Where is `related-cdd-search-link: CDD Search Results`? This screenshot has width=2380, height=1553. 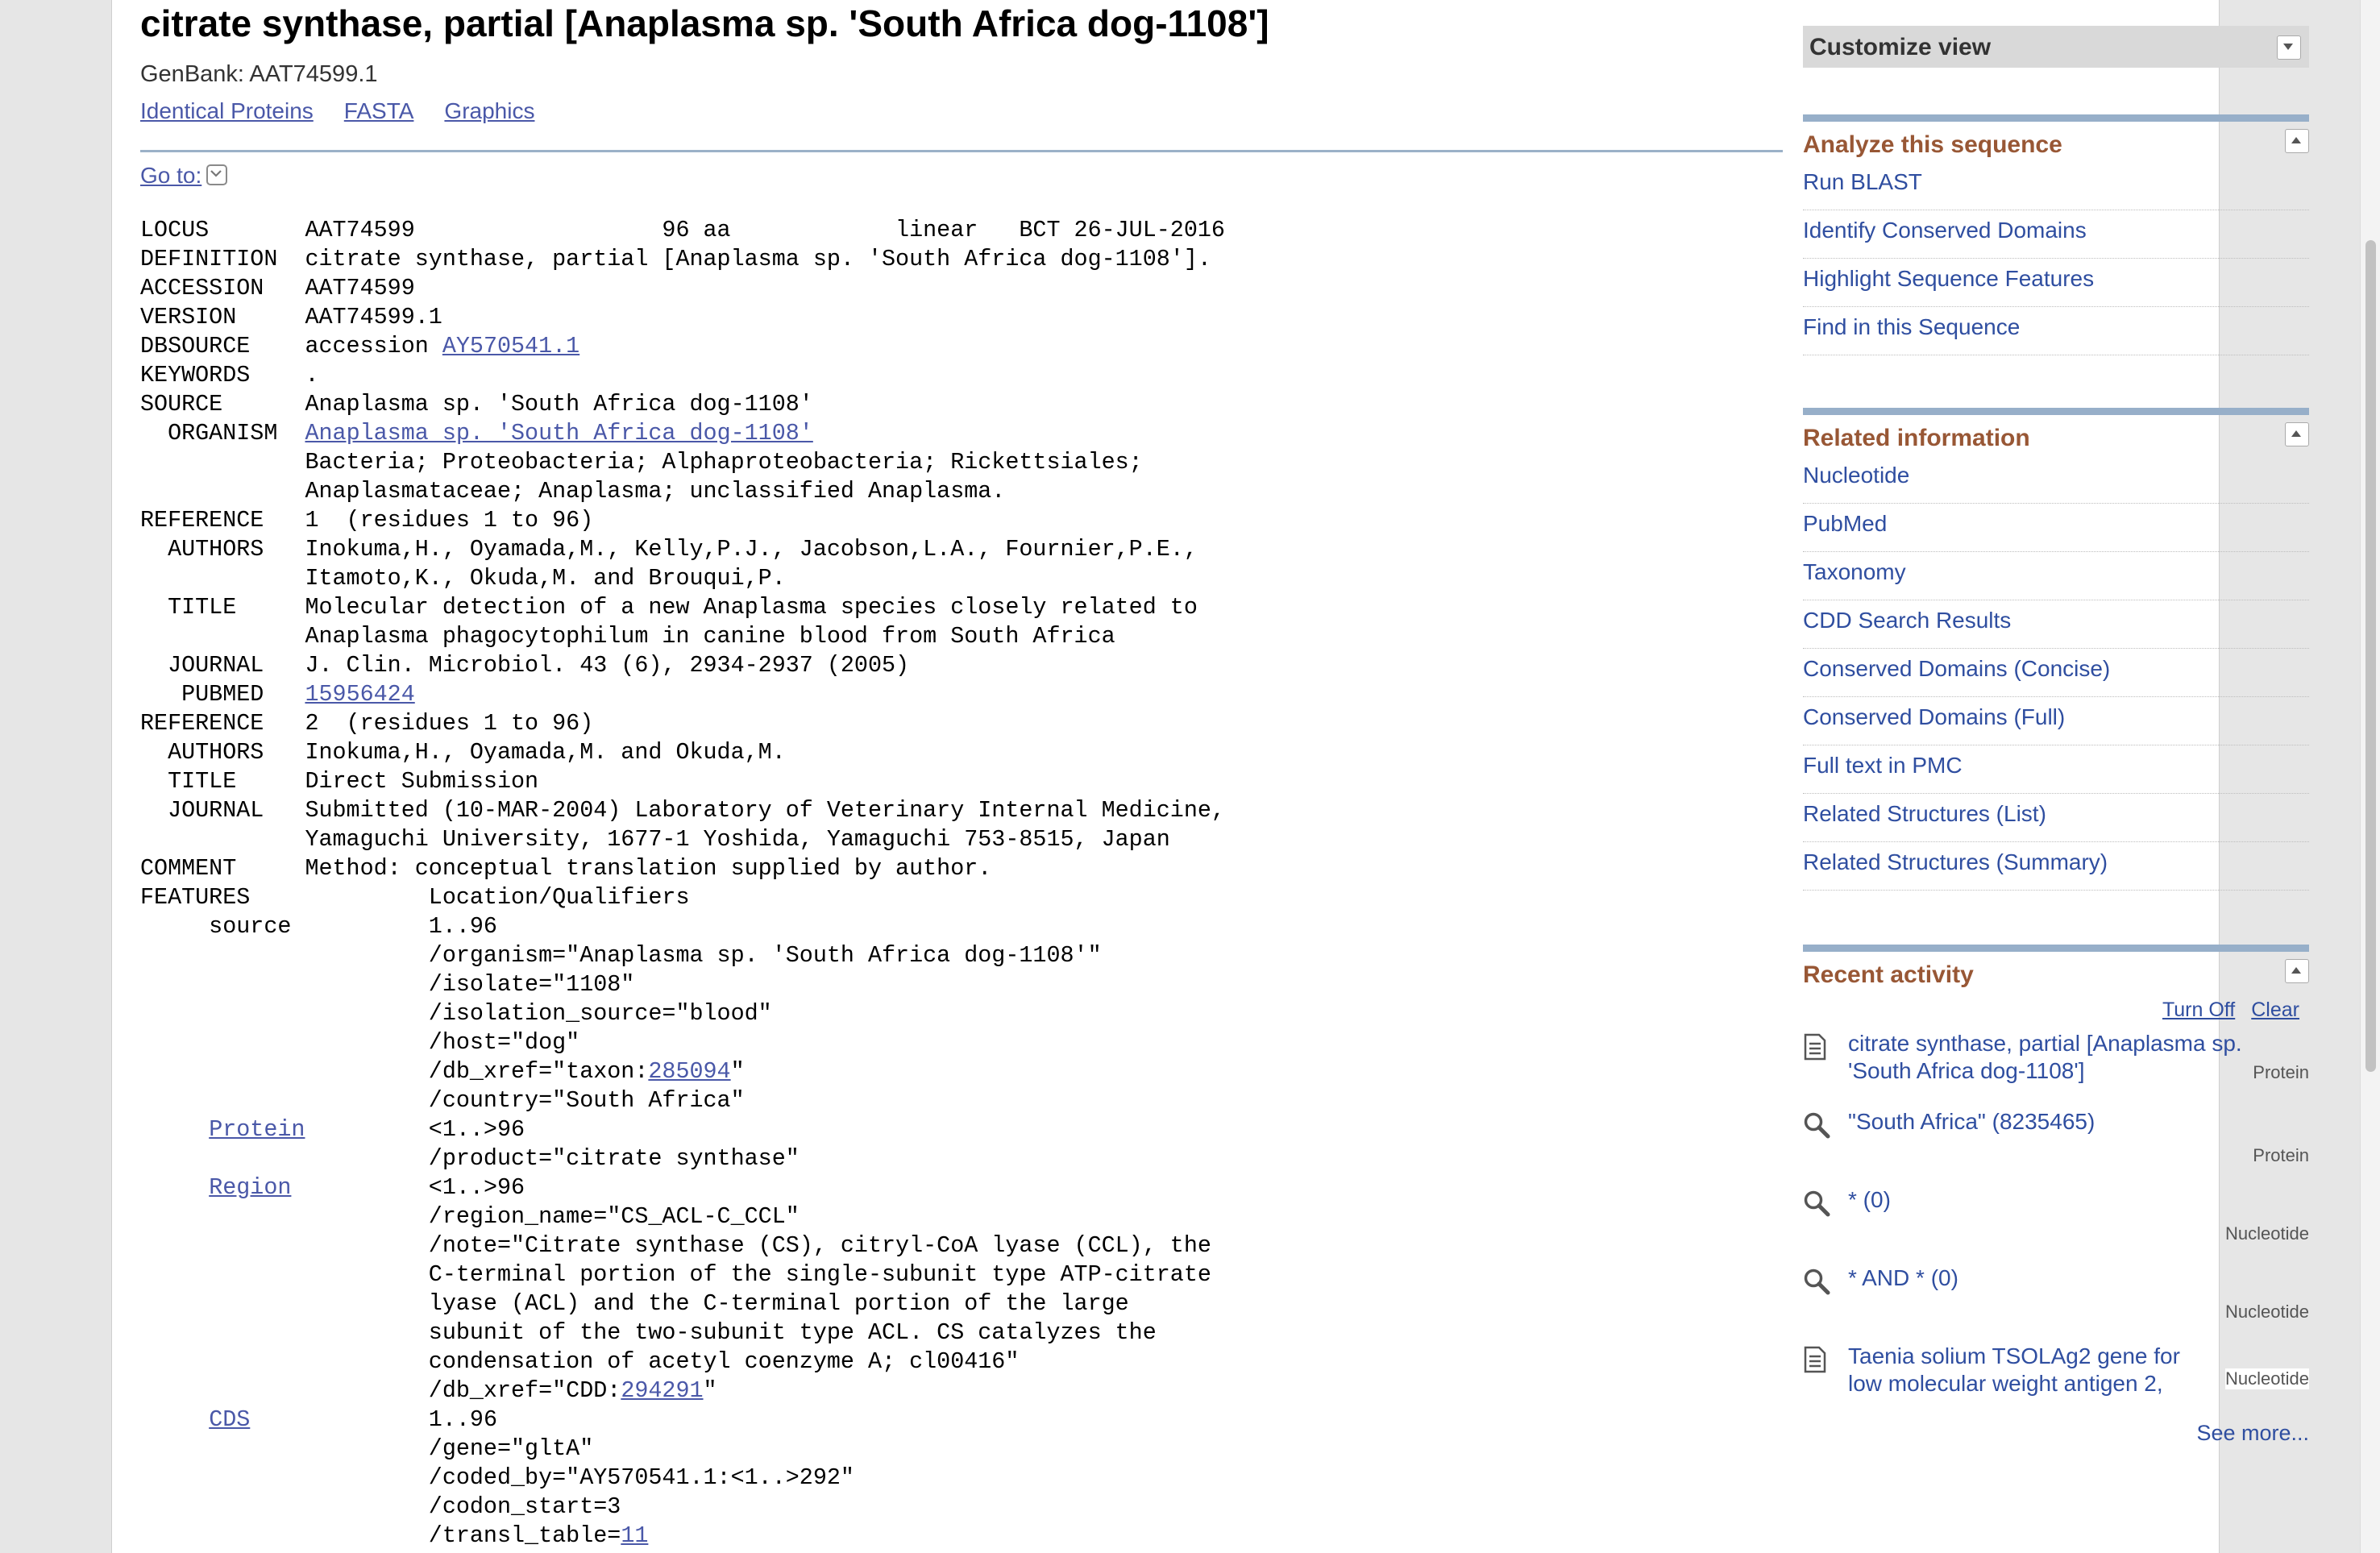
related-cdd-search-link: CDD Search Results is located at coordinates (2056, 624).